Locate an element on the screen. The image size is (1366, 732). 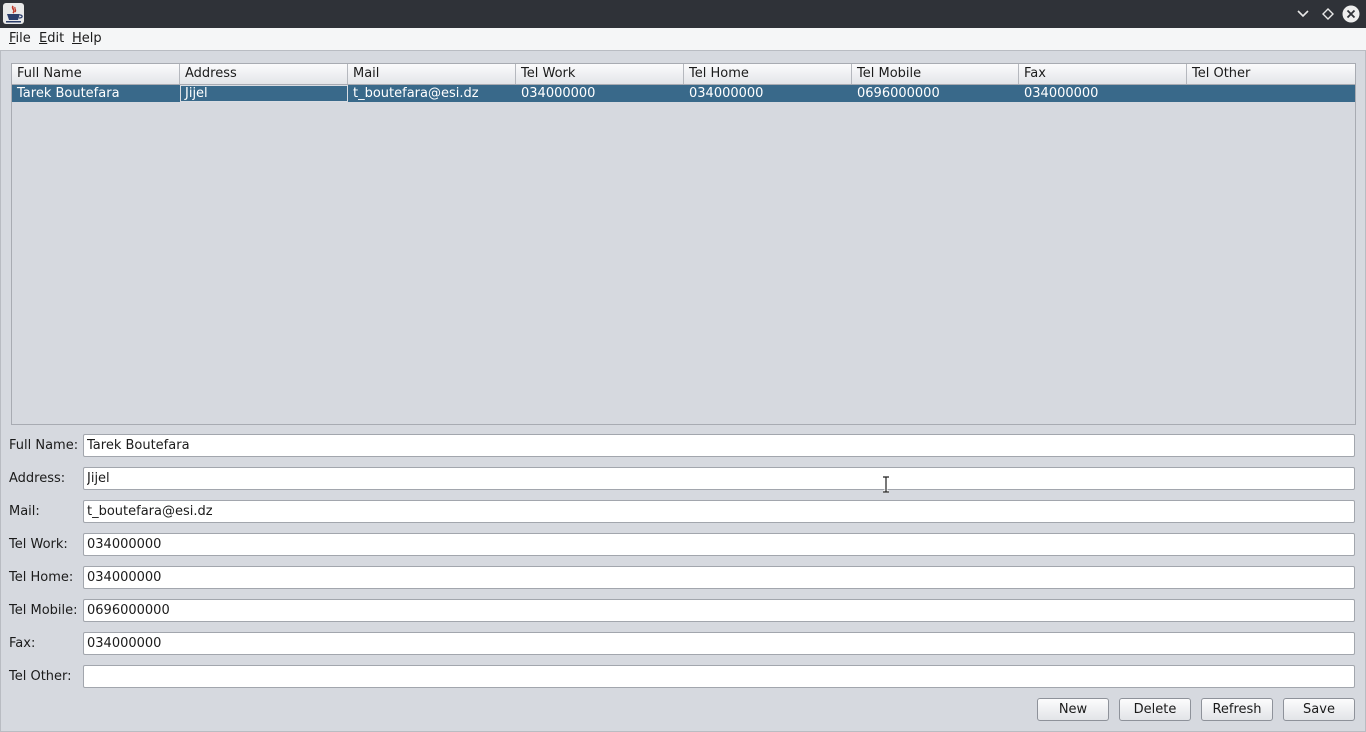
full-name-field is located at coordinates (719, 445).